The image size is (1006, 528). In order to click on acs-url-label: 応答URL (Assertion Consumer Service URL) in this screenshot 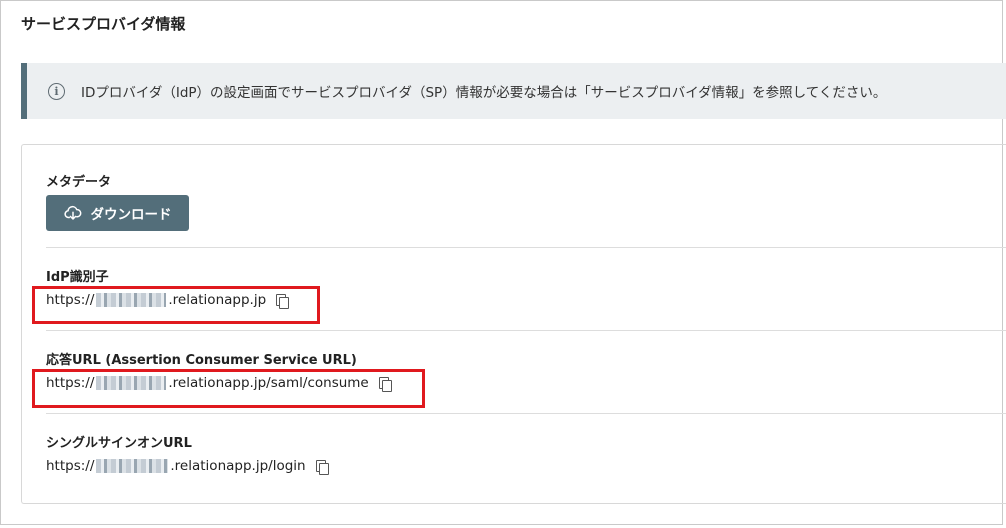, I will do `click(201, 360)`.